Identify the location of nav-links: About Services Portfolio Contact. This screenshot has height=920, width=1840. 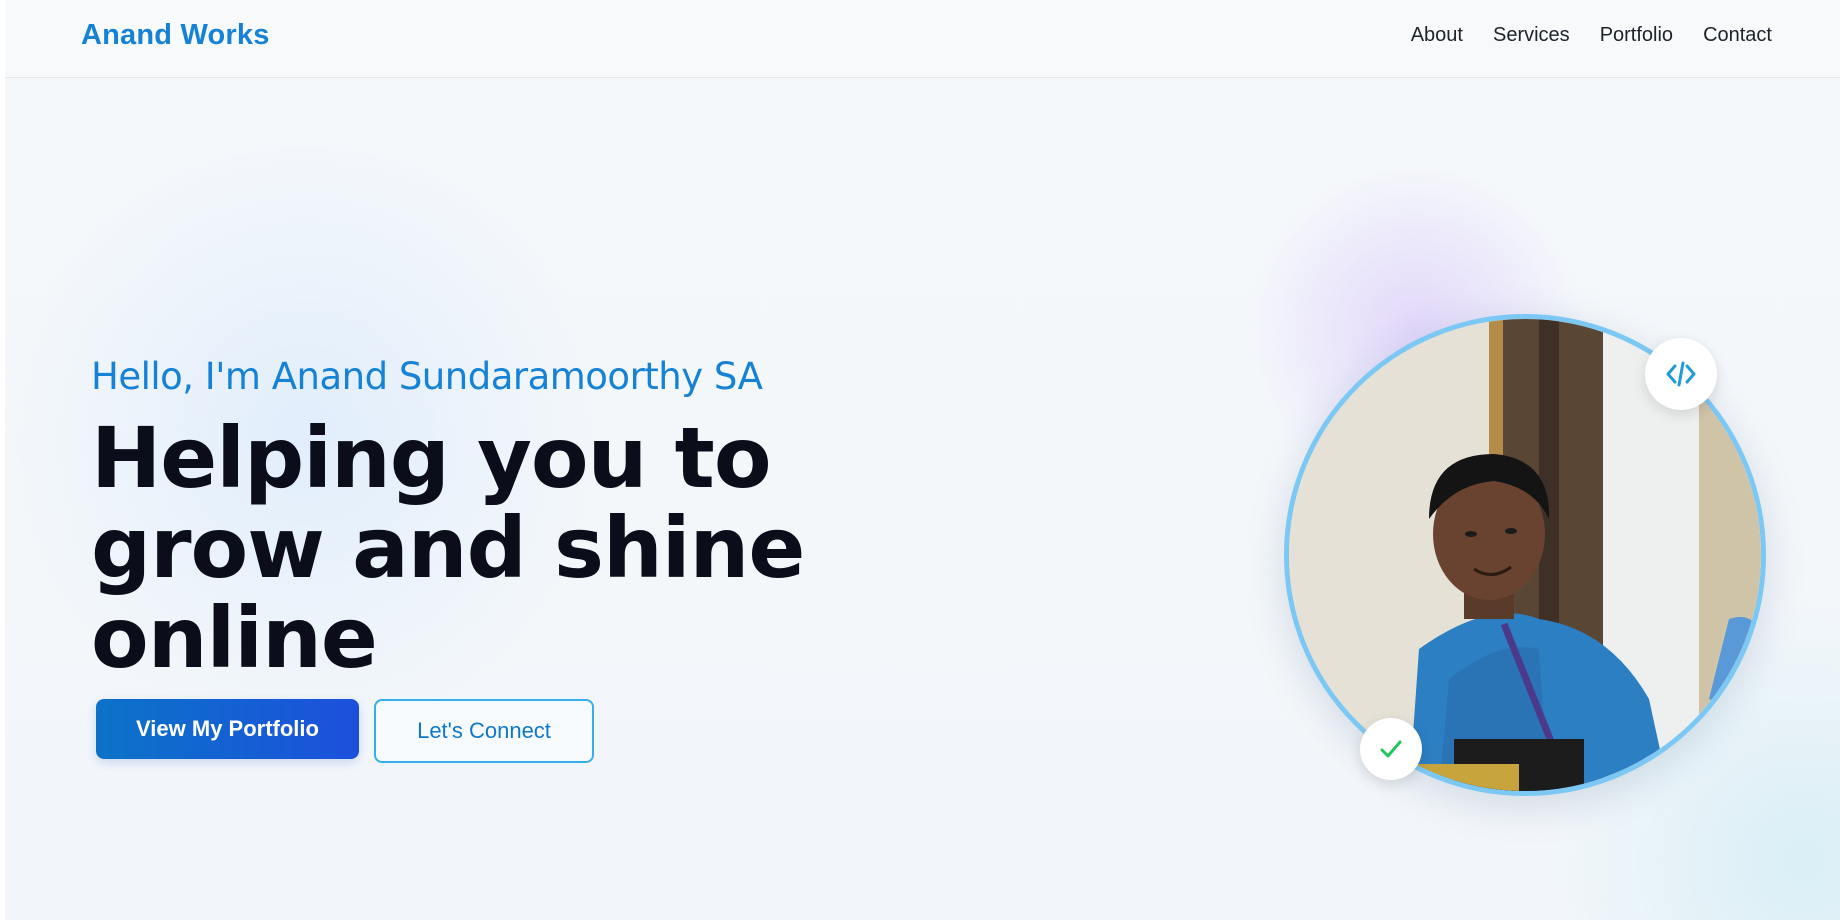
(1591, 35).